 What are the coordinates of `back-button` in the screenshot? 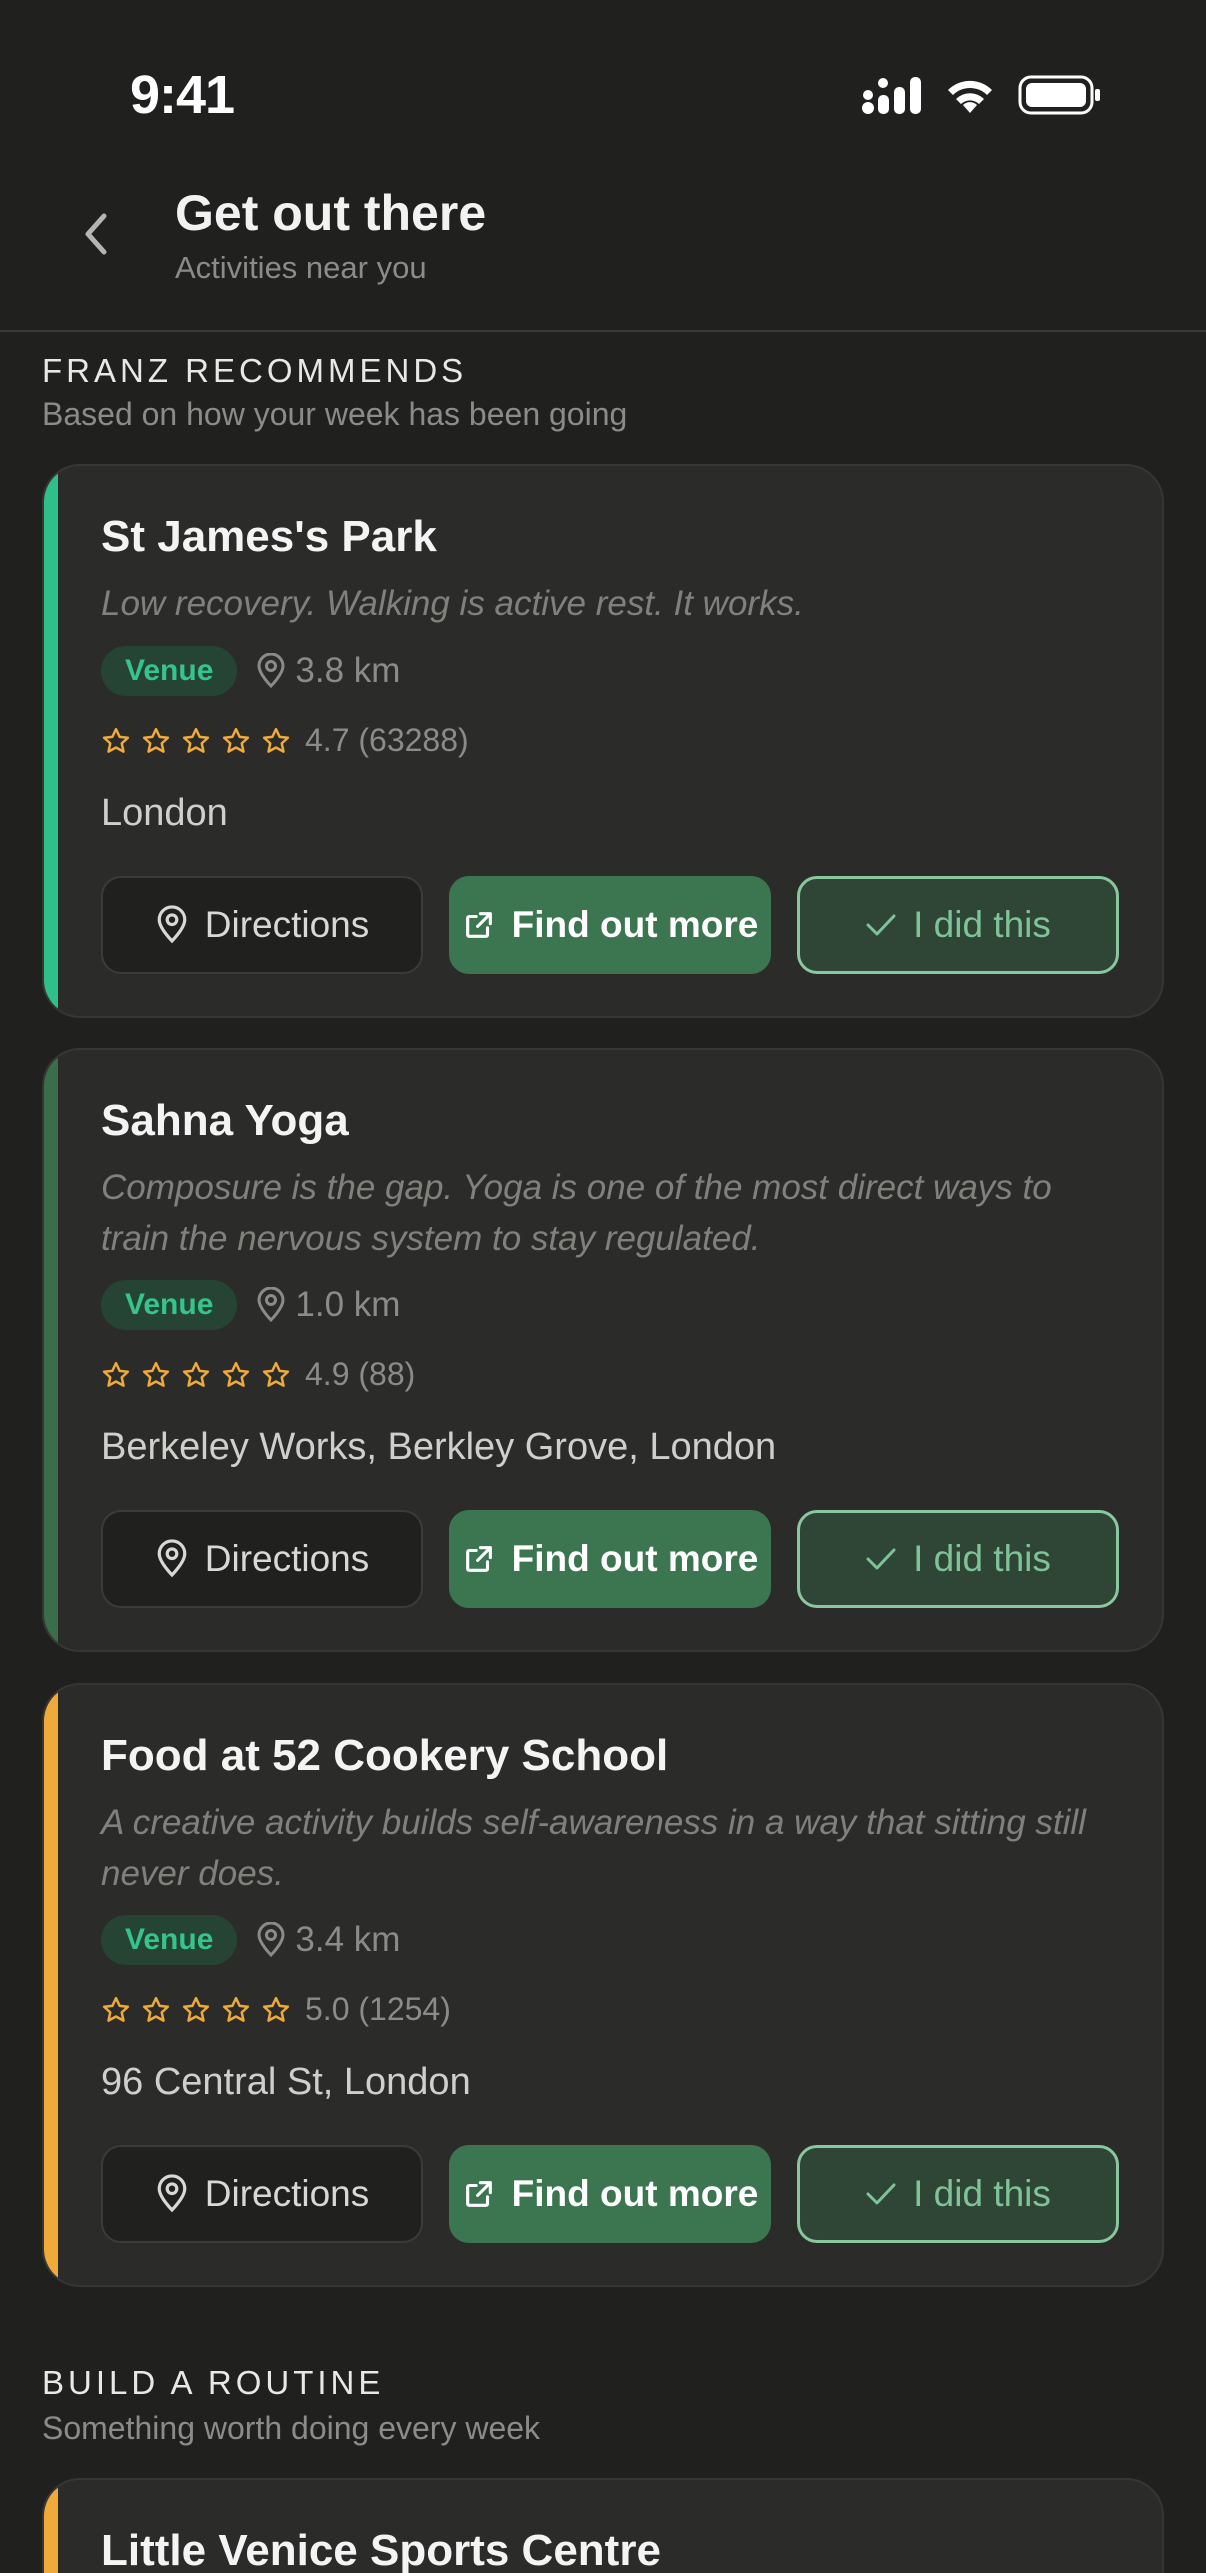 It's located at (96, 234).